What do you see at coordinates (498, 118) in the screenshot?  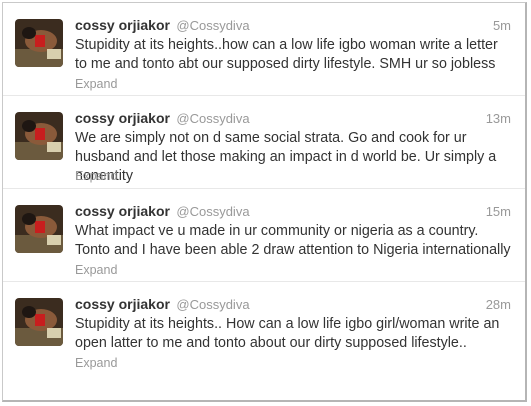 I see `timestamp: 13m` at bounding box center [498, 118].